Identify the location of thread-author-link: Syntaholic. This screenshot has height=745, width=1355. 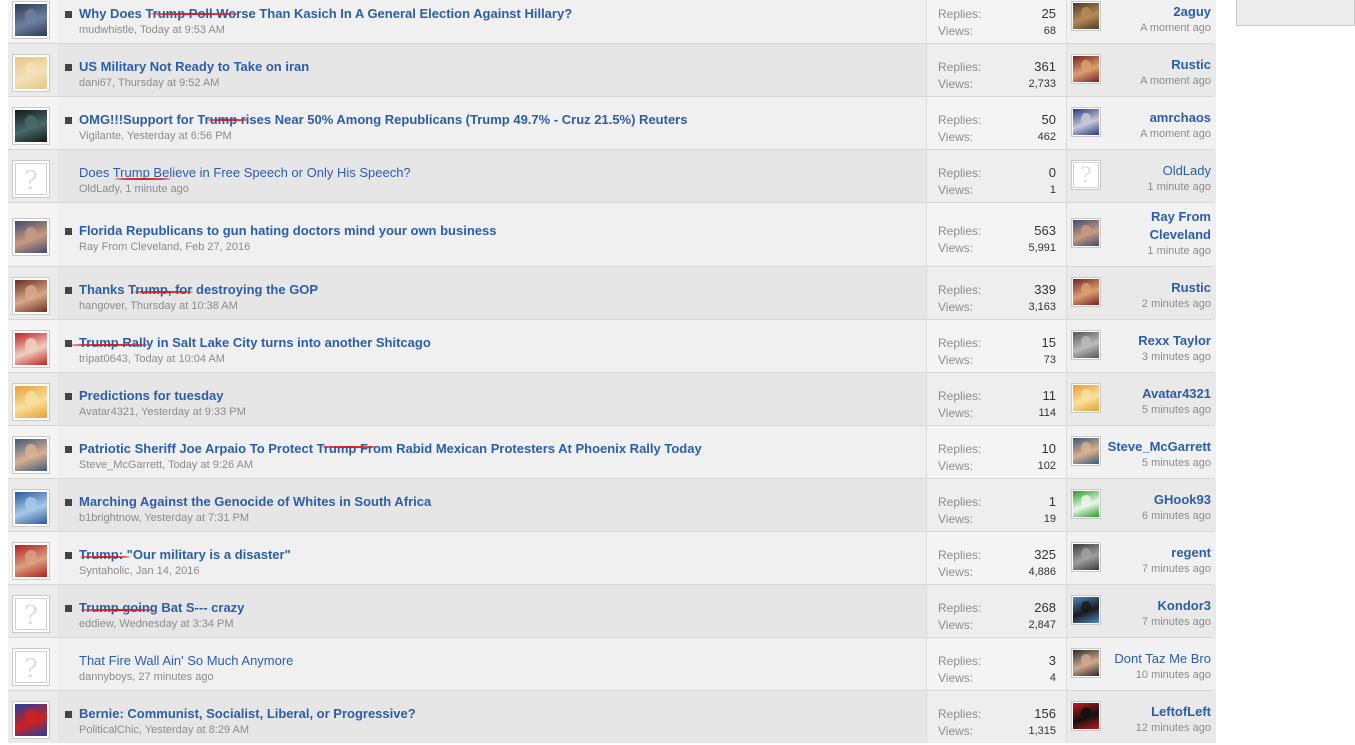
(104, 571).